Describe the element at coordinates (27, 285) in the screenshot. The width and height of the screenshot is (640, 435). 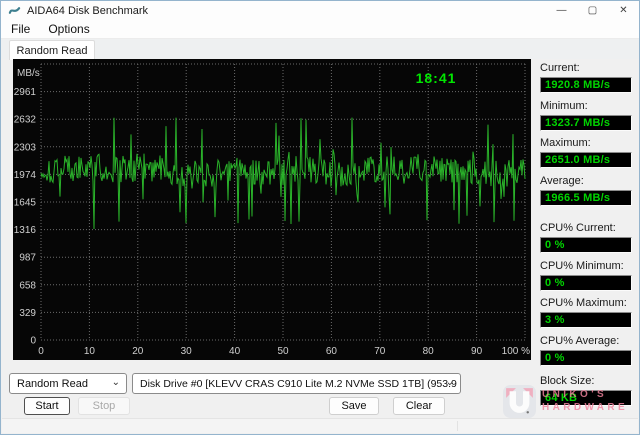
I see `svg-text: 658` at that location.